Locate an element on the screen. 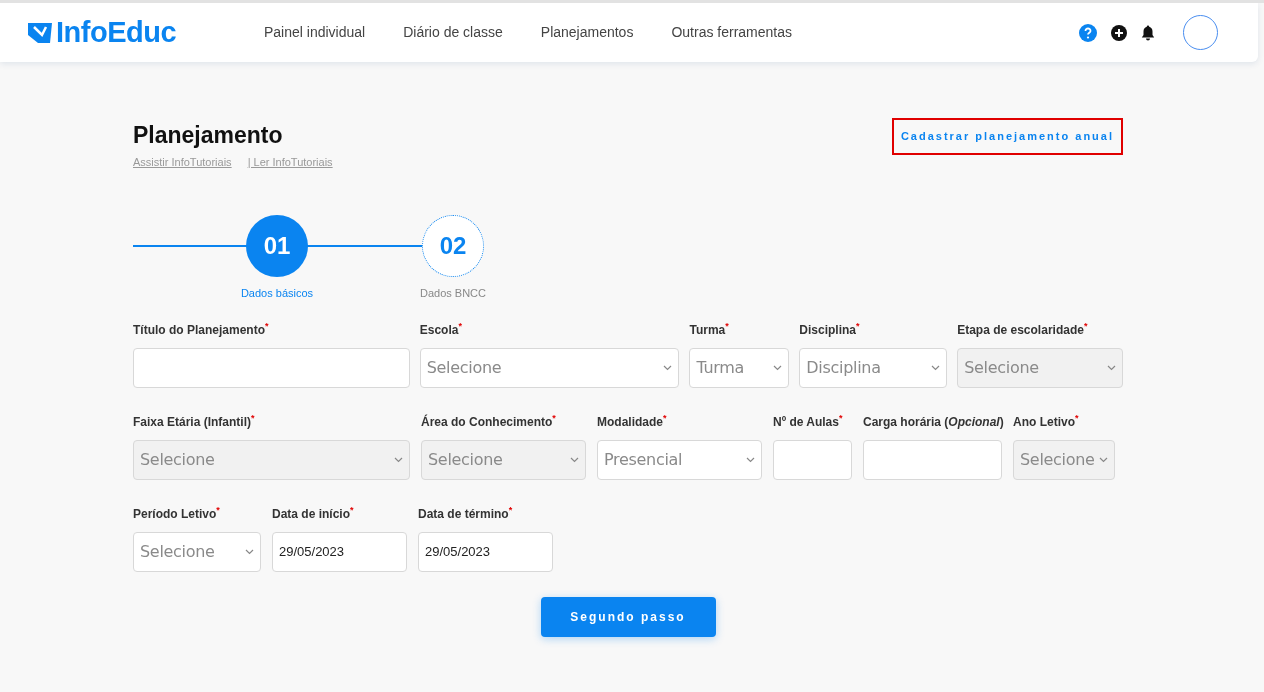  logo-text: InfoEduc is located at coordinates (116, 32).